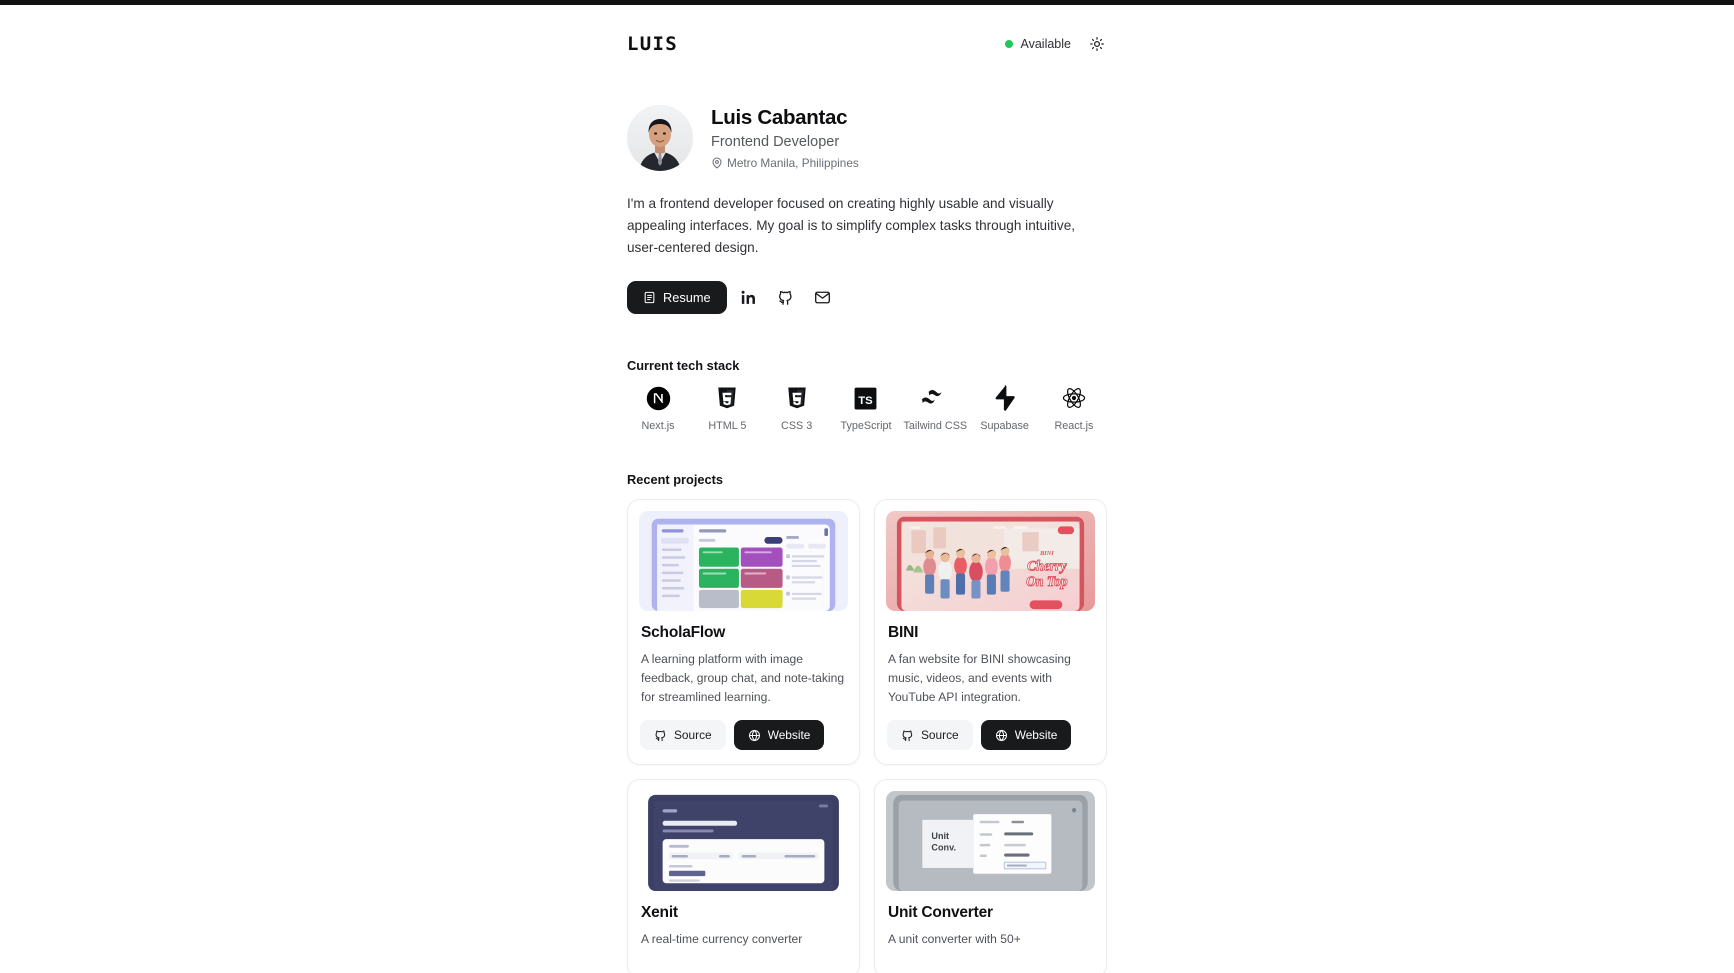 The width and height of the screenshot is (1734, 973). Describe the element at coordinates (658, 398) in the screenshot. I see `nextjs-icon` at that location.